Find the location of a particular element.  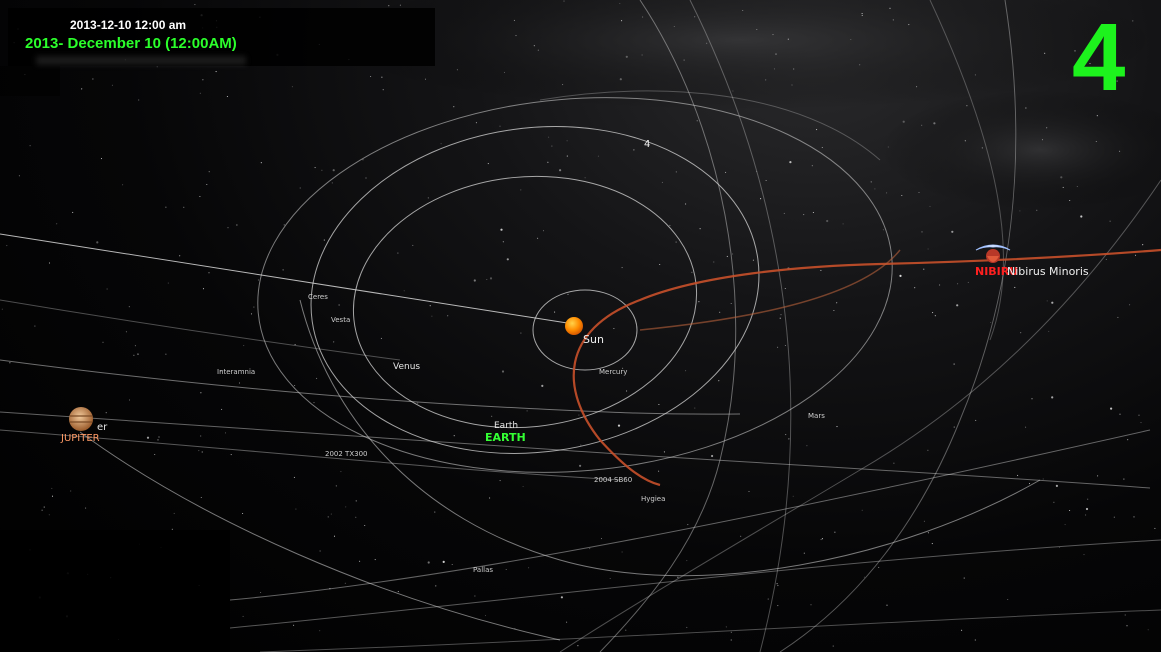

vesta-label: Vesta is located at coordinates (340, 320).